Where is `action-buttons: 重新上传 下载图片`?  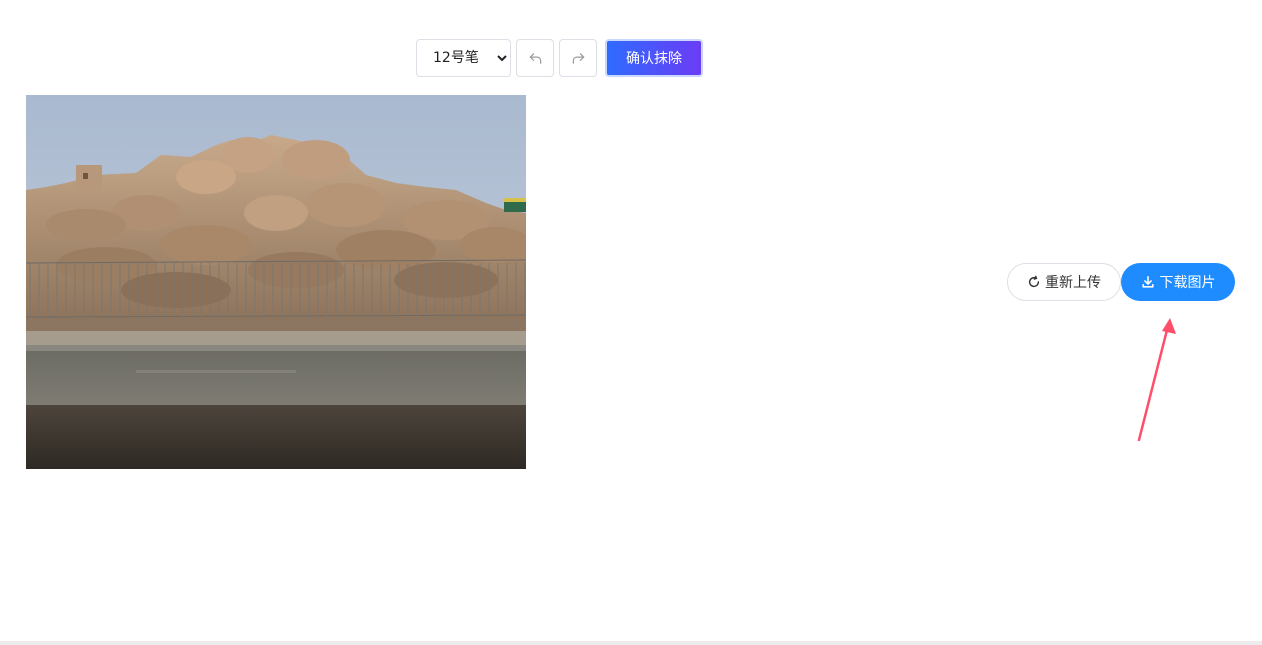
action-buttons: 重新上传 下载图片 is located at coordinates (1121, 282).